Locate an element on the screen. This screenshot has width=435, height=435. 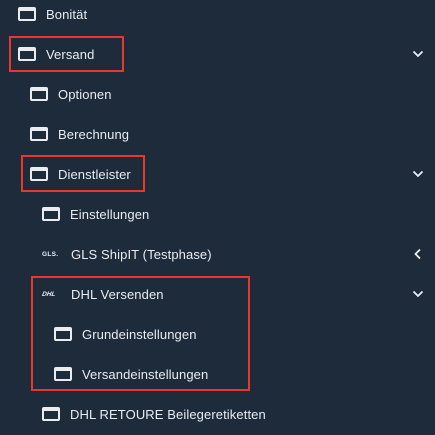
chevron-left-icon is located at coordinates (418, 254).